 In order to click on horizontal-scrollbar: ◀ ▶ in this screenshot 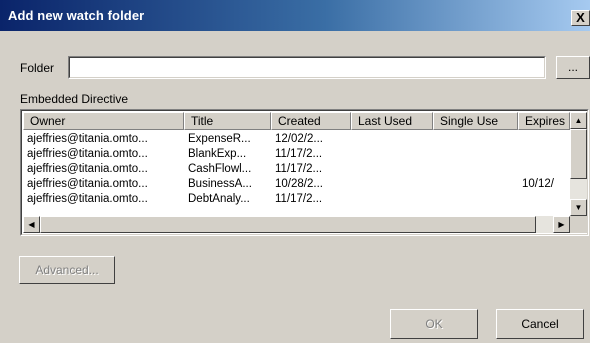, I will do `click(296, 224)`.